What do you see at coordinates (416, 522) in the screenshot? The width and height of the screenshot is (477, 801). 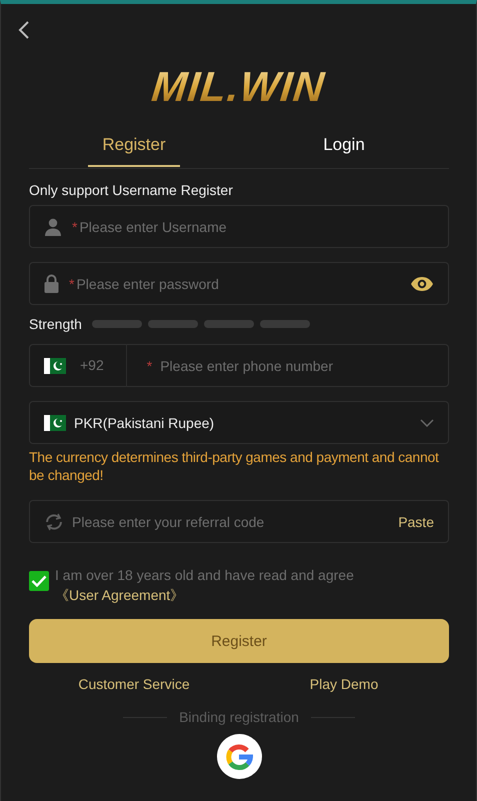 I see `paste-button: Paste` at bounding box center [416, 522].